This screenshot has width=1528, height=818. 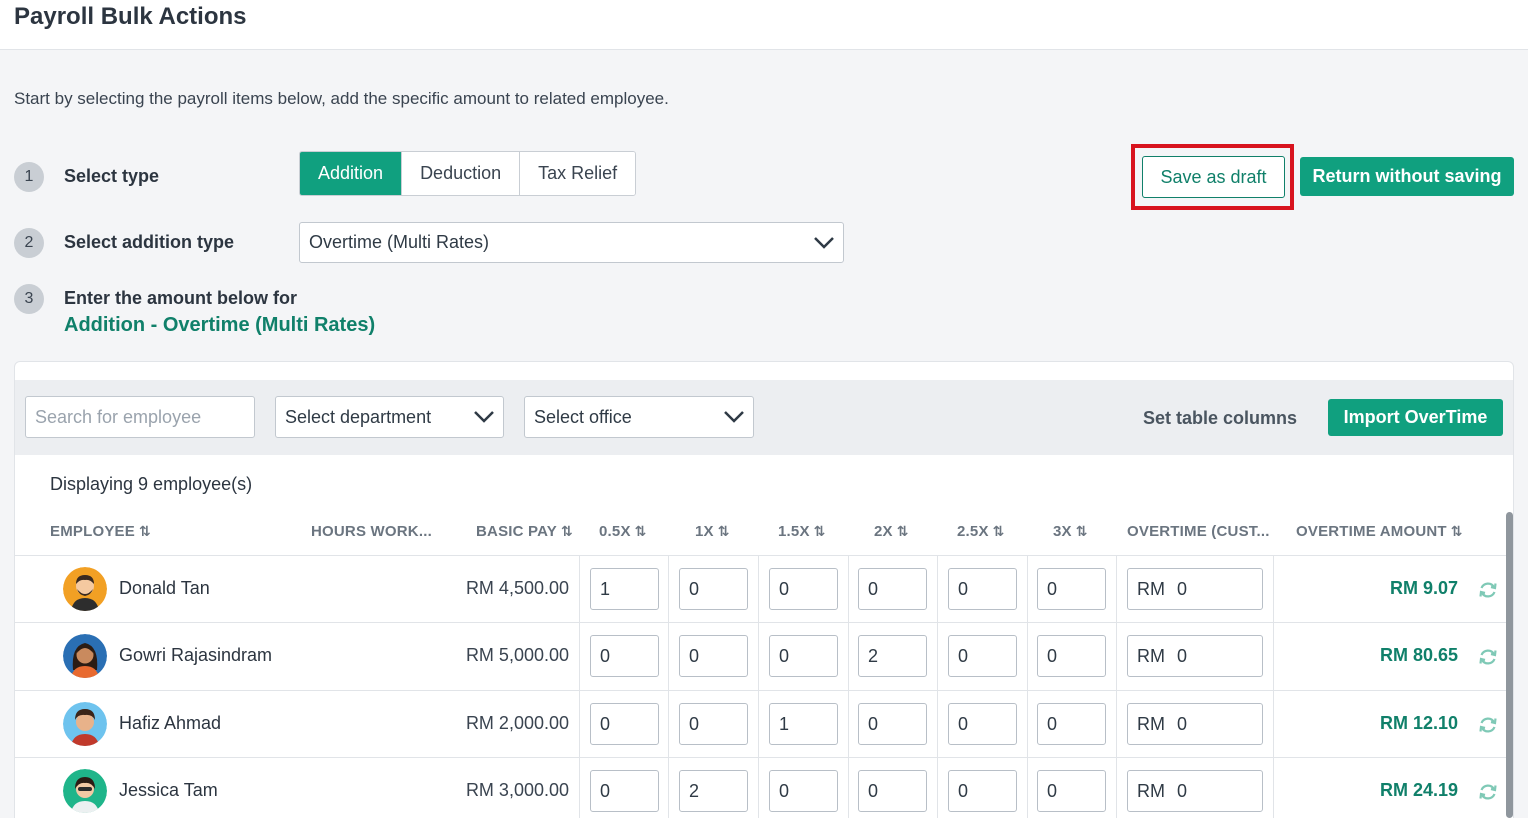 I want to click on addition-type-select: Overtime (Multi Rates), so click(x=571, y=242).